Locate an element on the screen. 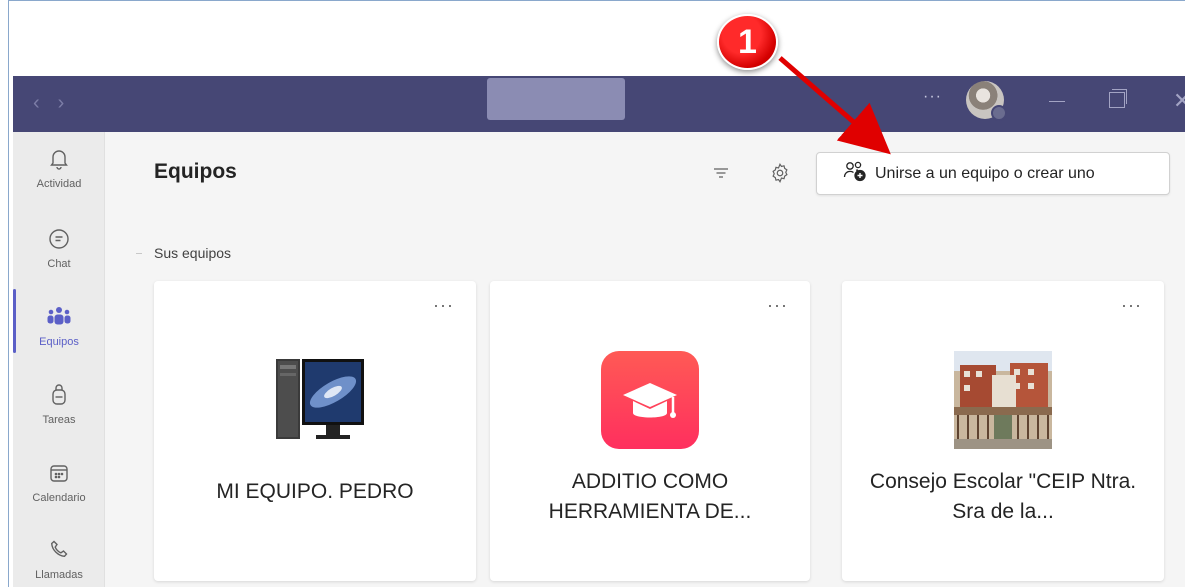 The width and height of the screenshot is (1185, 587). rail-item-chat: Chat is located at coordinates (59, 249).